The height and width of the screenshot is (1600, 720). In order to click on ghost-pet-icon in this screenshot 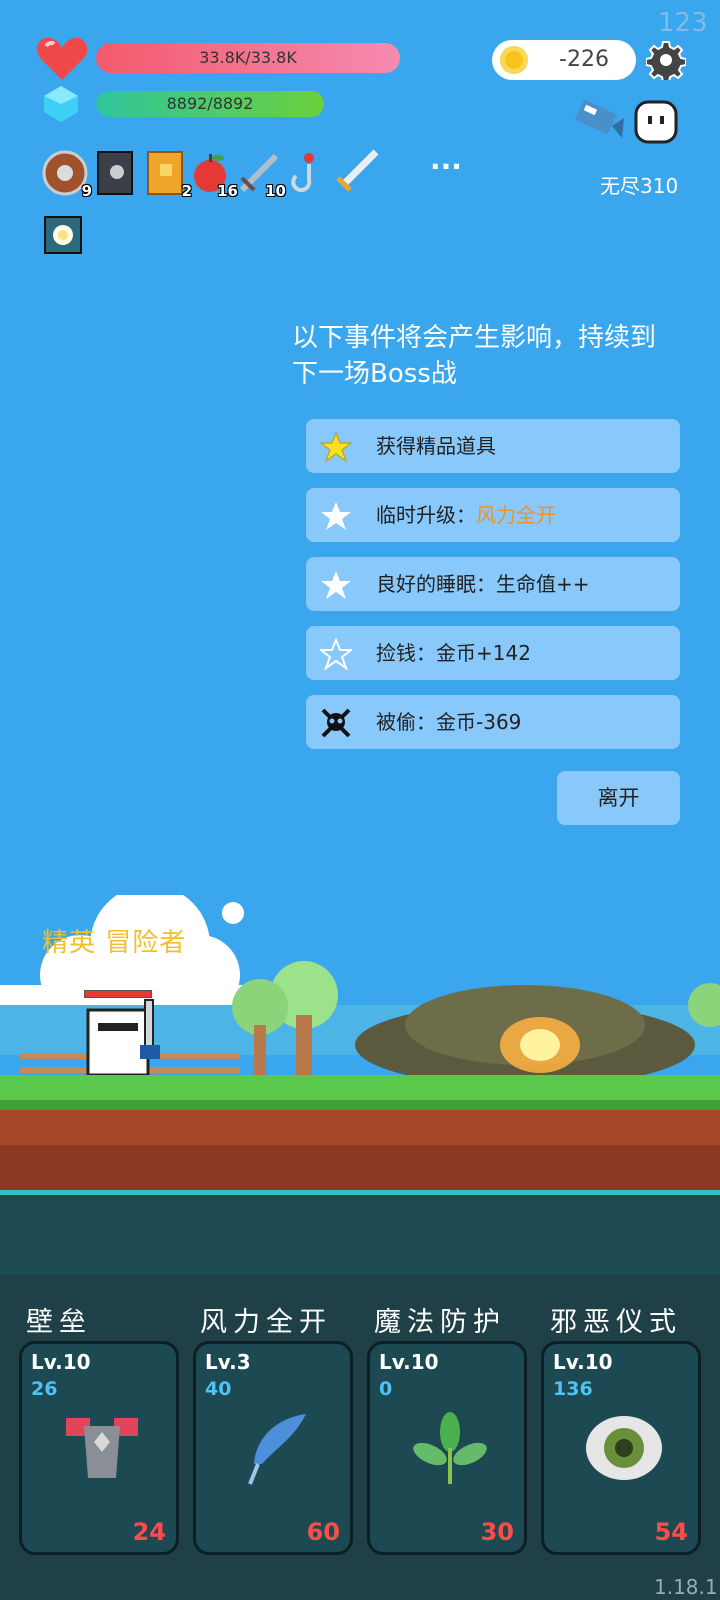, I will do `click(656, 122)`.